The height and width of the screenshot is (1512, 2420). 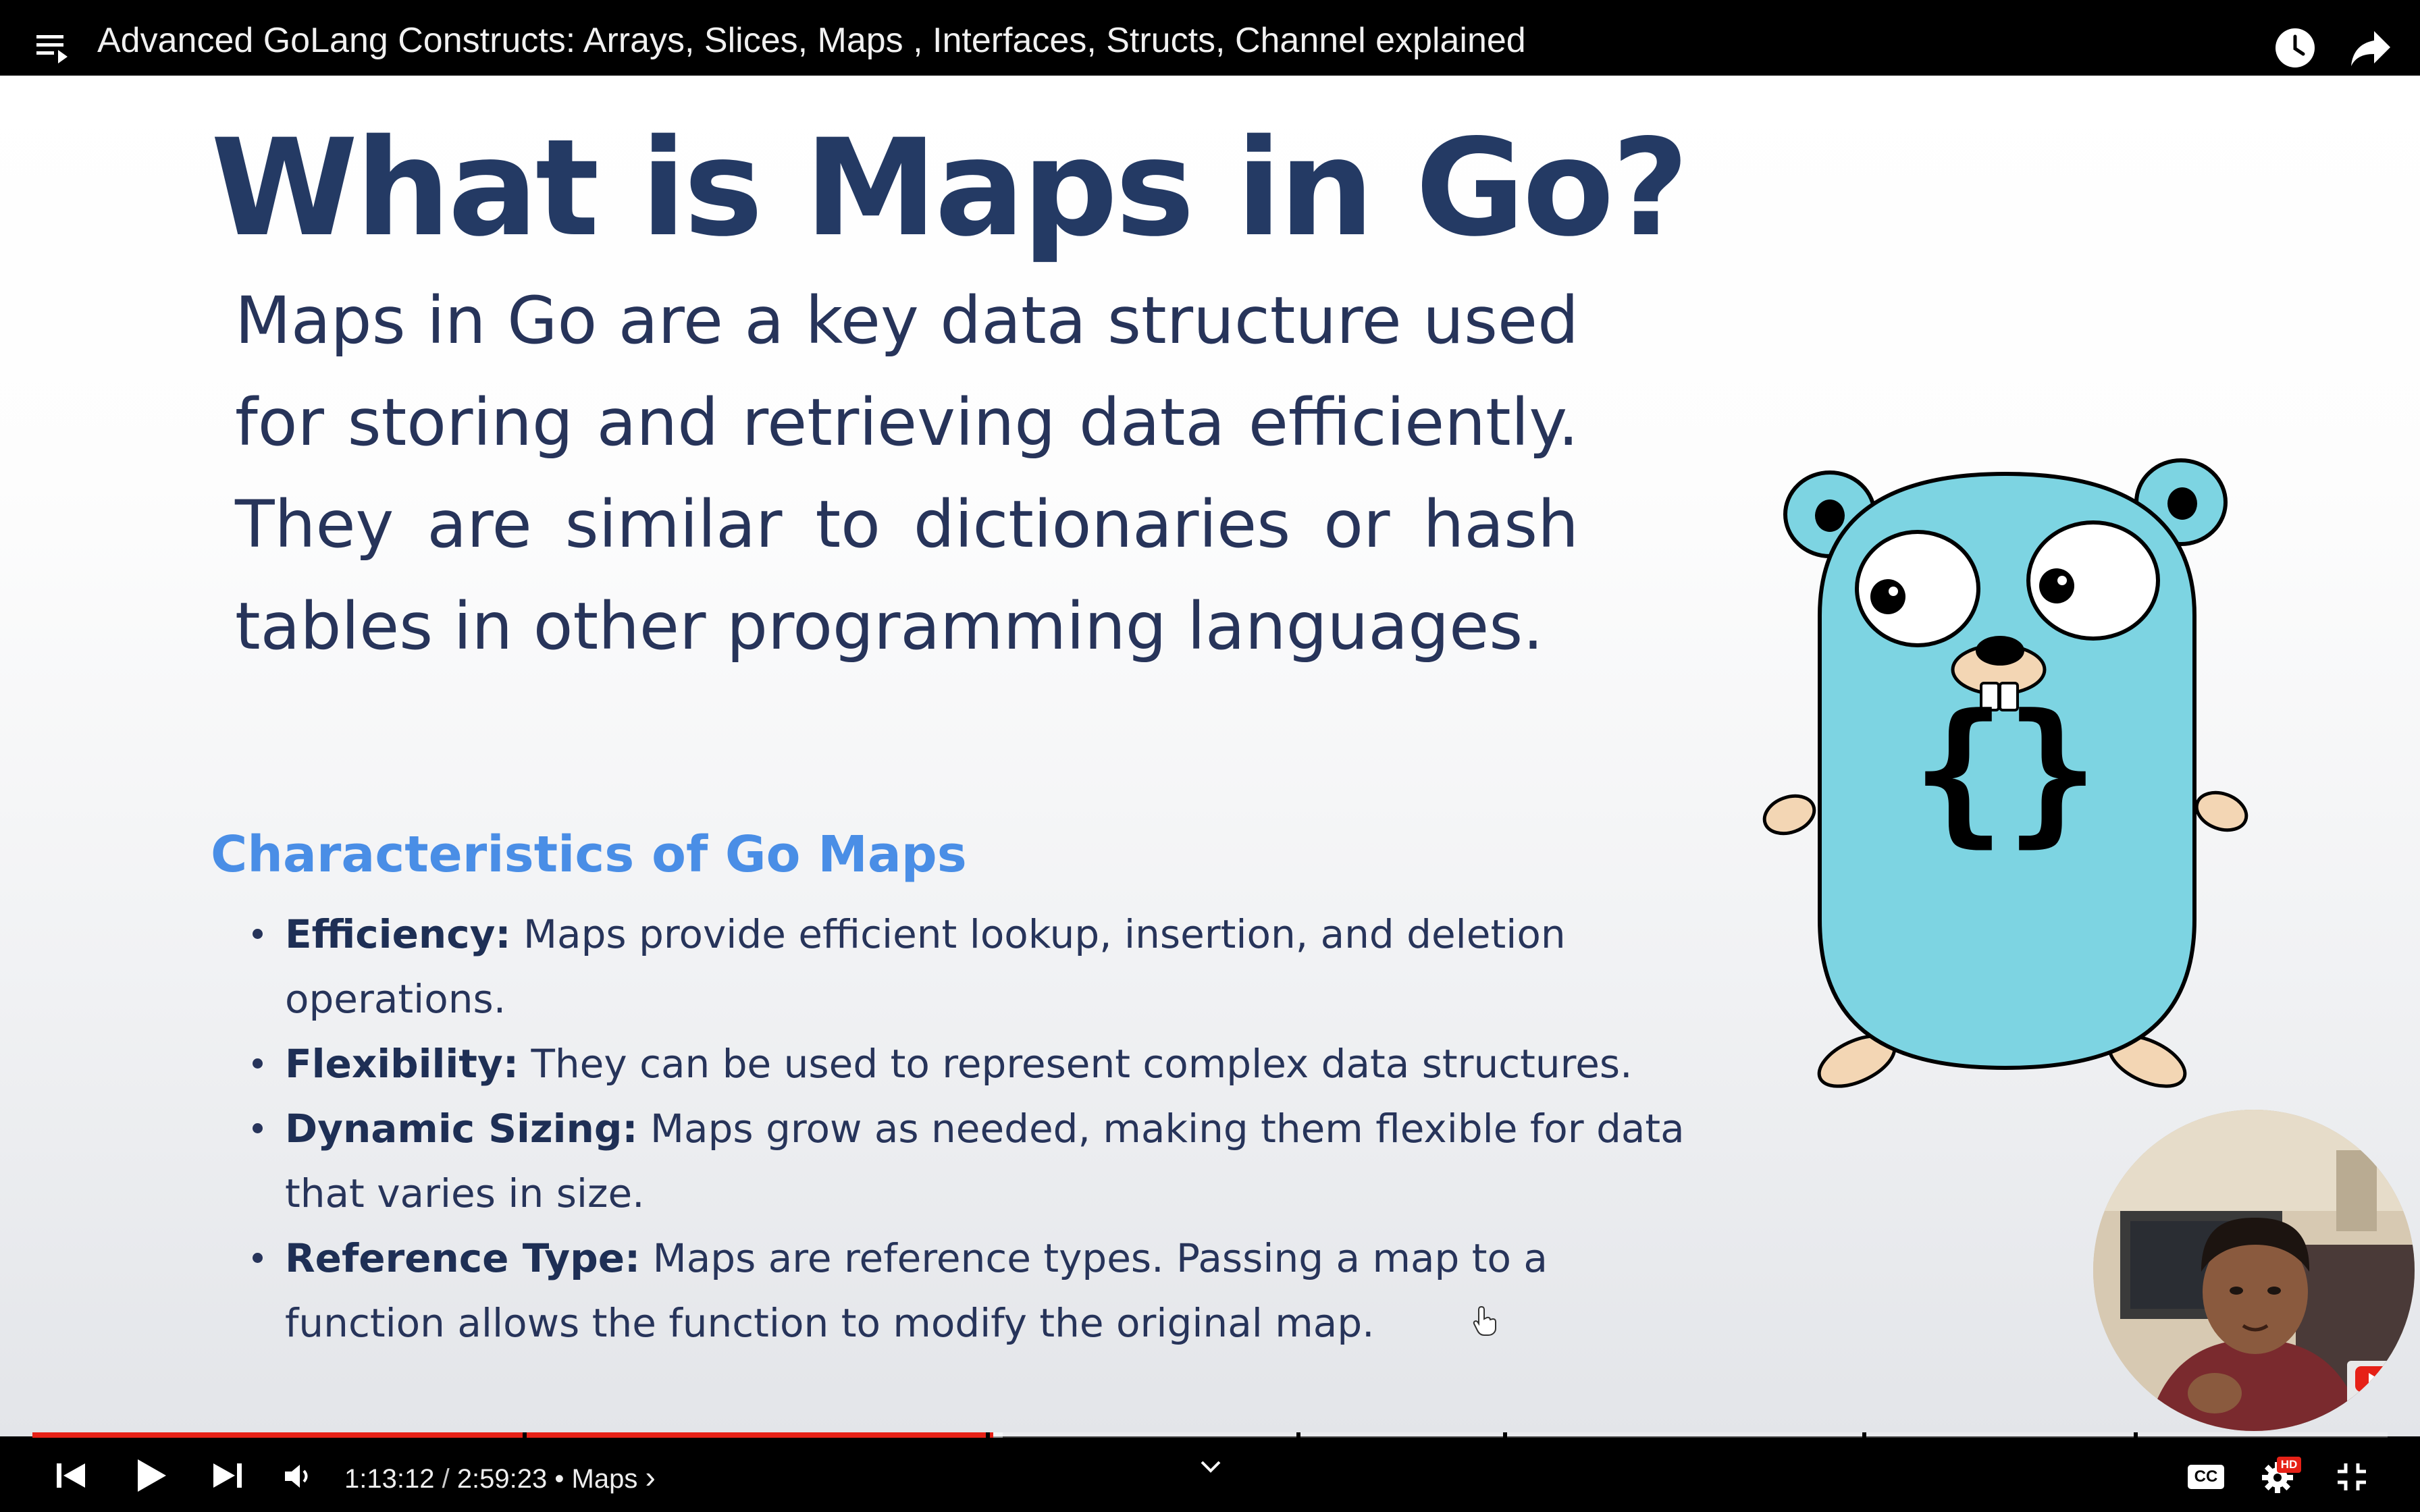 I want to click on previous-icon, so click(x=70, y=1475).